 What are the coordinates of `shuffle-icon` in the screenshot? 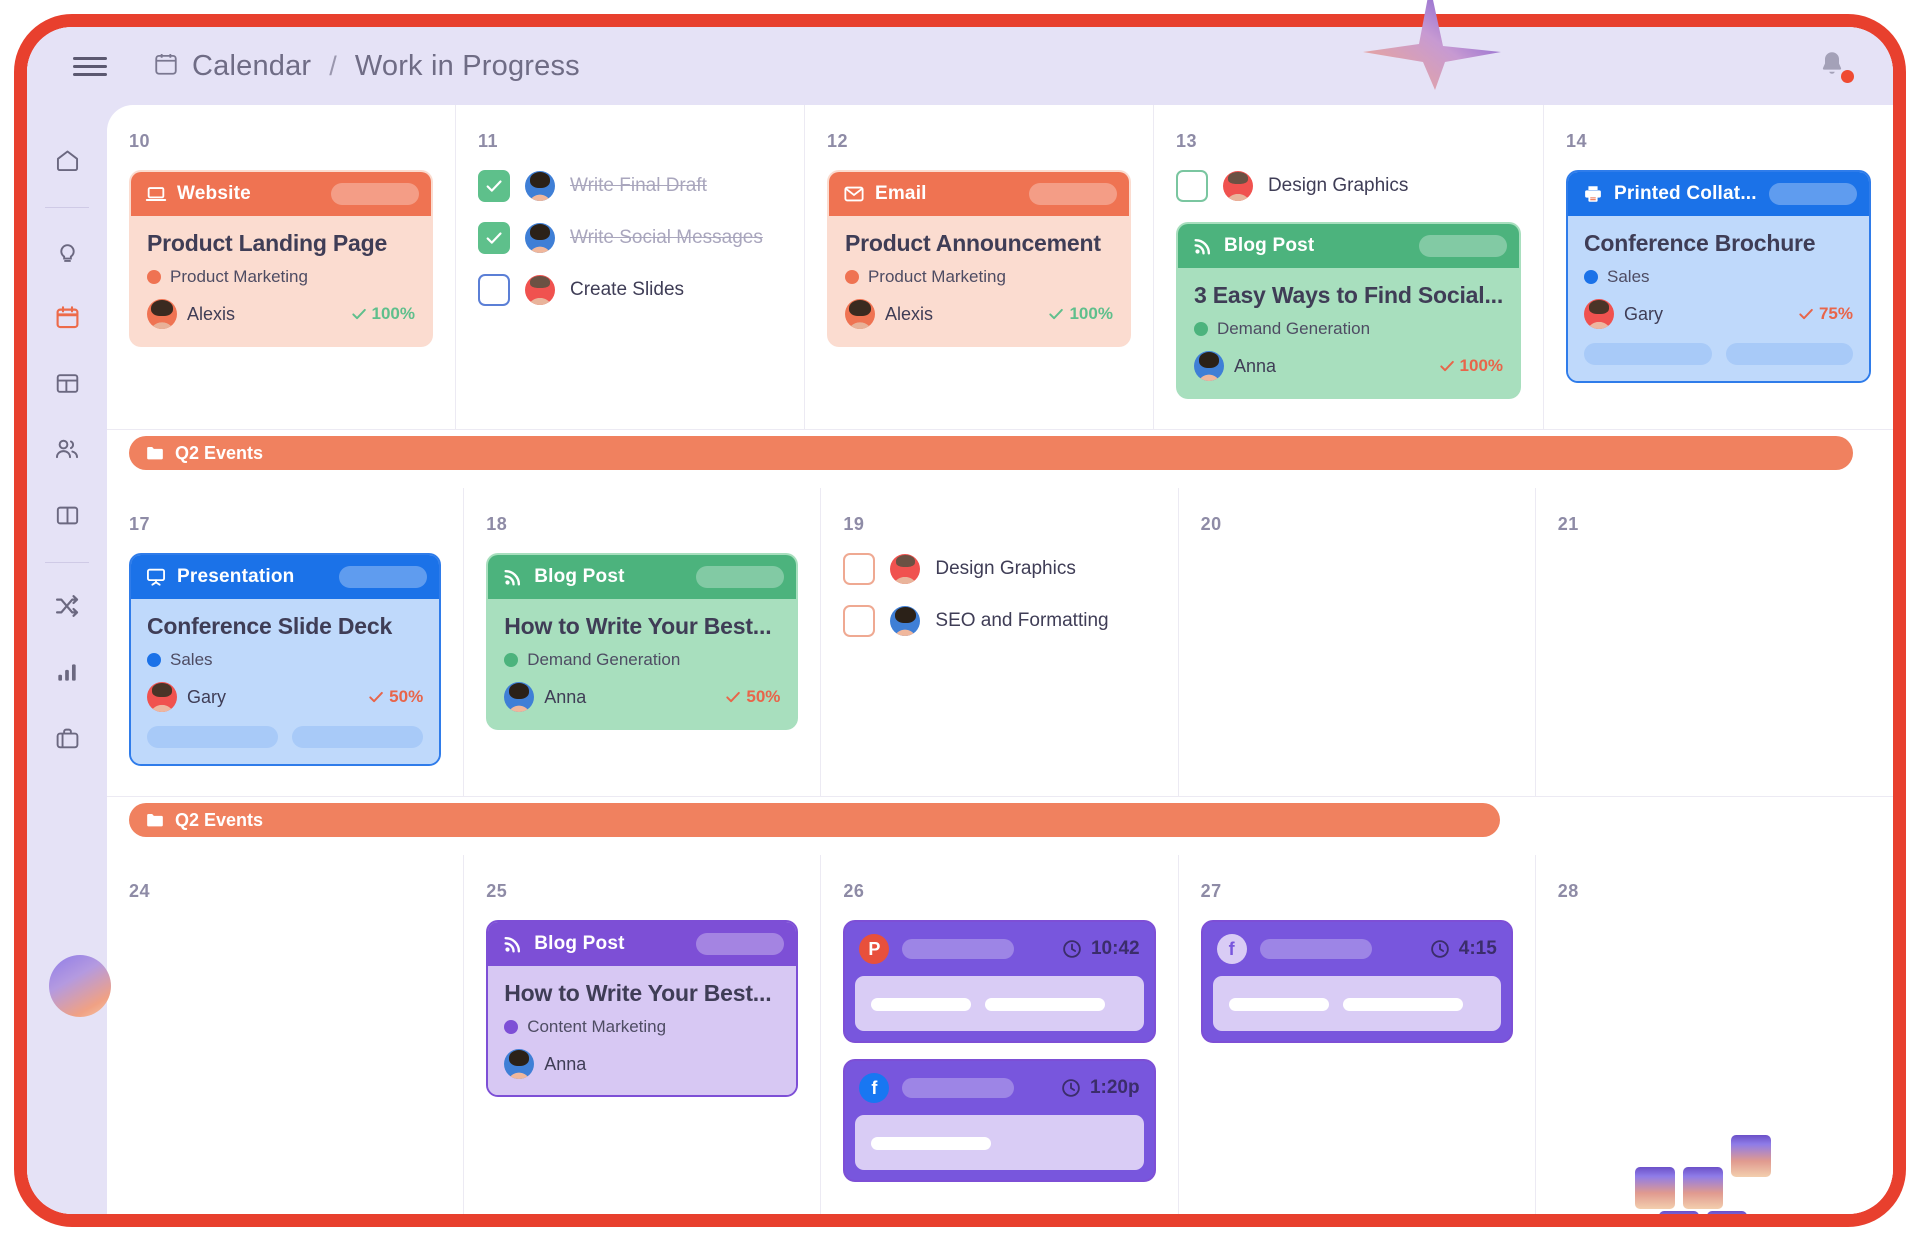 It's located at (67, 606).